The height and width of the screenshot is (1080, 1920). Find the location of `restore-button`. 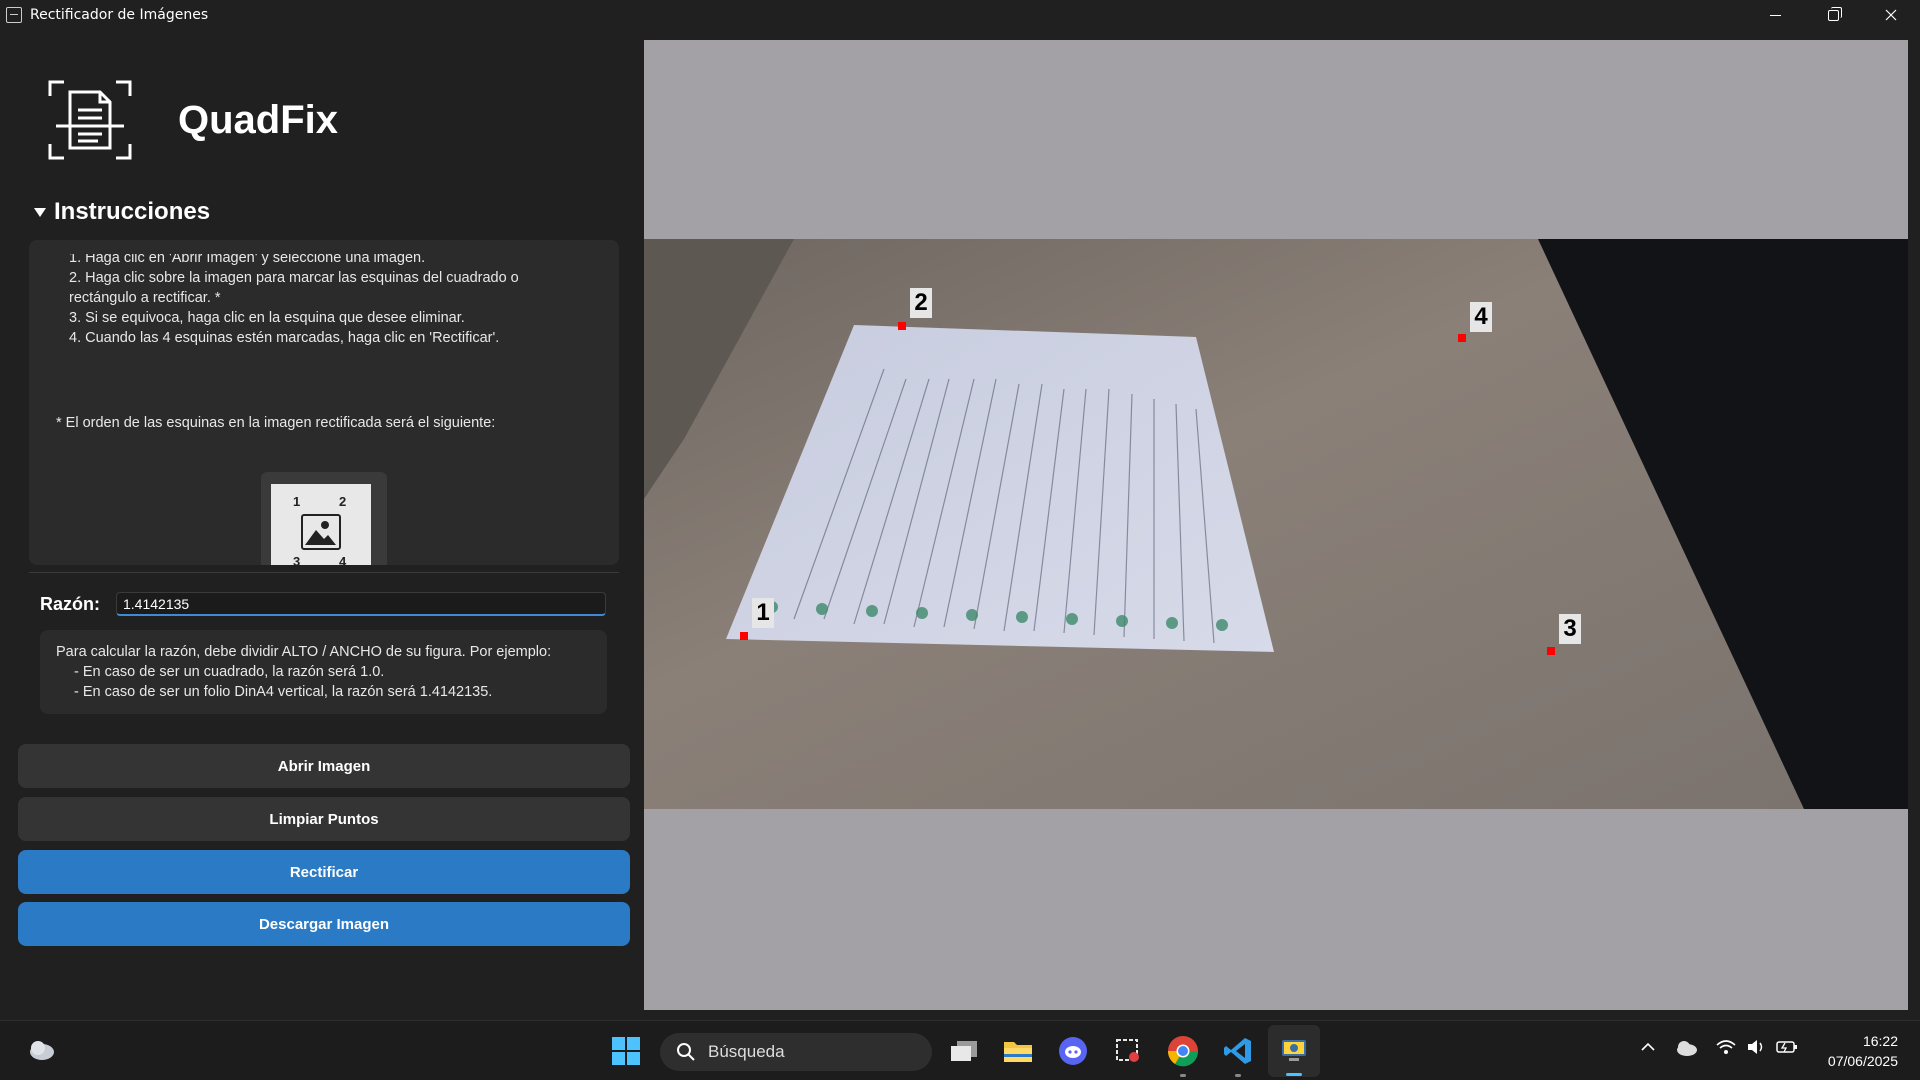

restore-button is located at coordinates (1833, 15).